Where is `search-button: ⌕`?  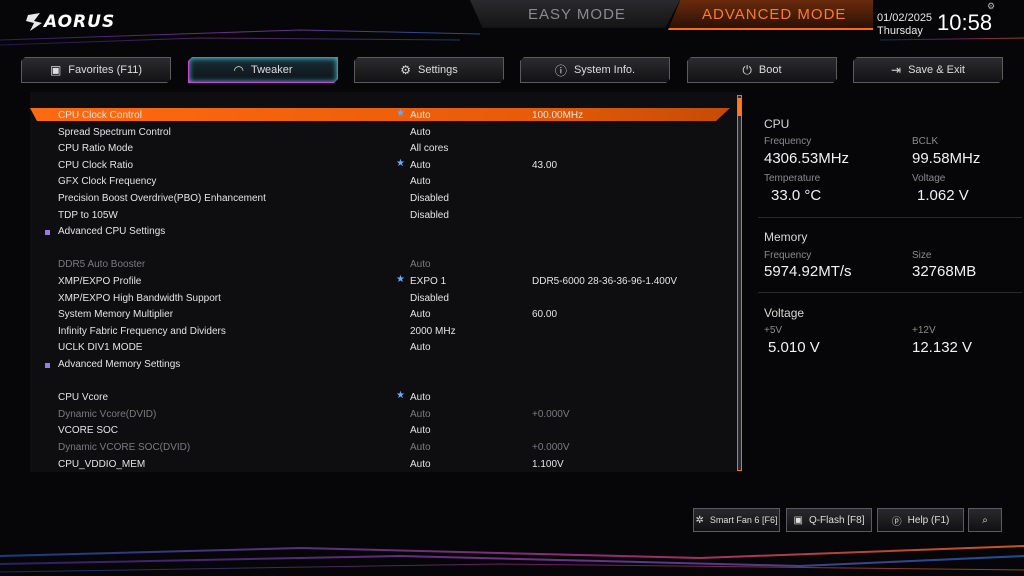 search-button: ⌕ is located at coordinates (985, 520).